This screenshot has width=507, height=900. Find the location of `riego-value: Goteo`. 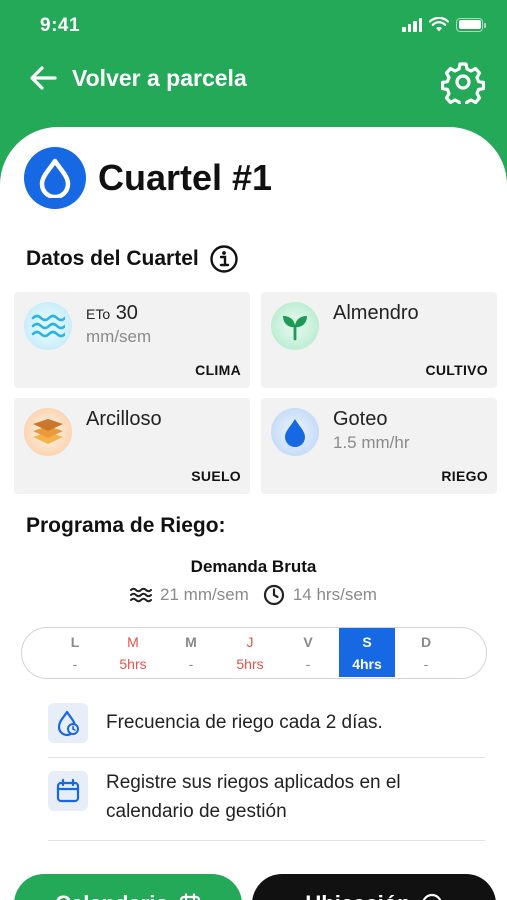

riego-value: Goteo is located at coordinates (360, 419).